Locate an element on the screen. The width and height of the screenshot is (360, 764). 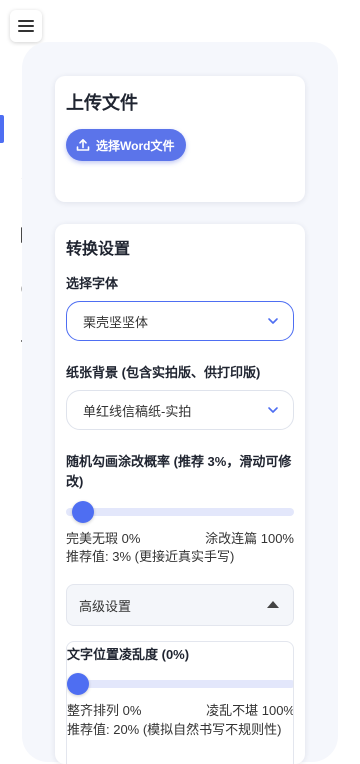
doodle-max-label: 涂改连篇 100% is located at coordinates (249, 538).